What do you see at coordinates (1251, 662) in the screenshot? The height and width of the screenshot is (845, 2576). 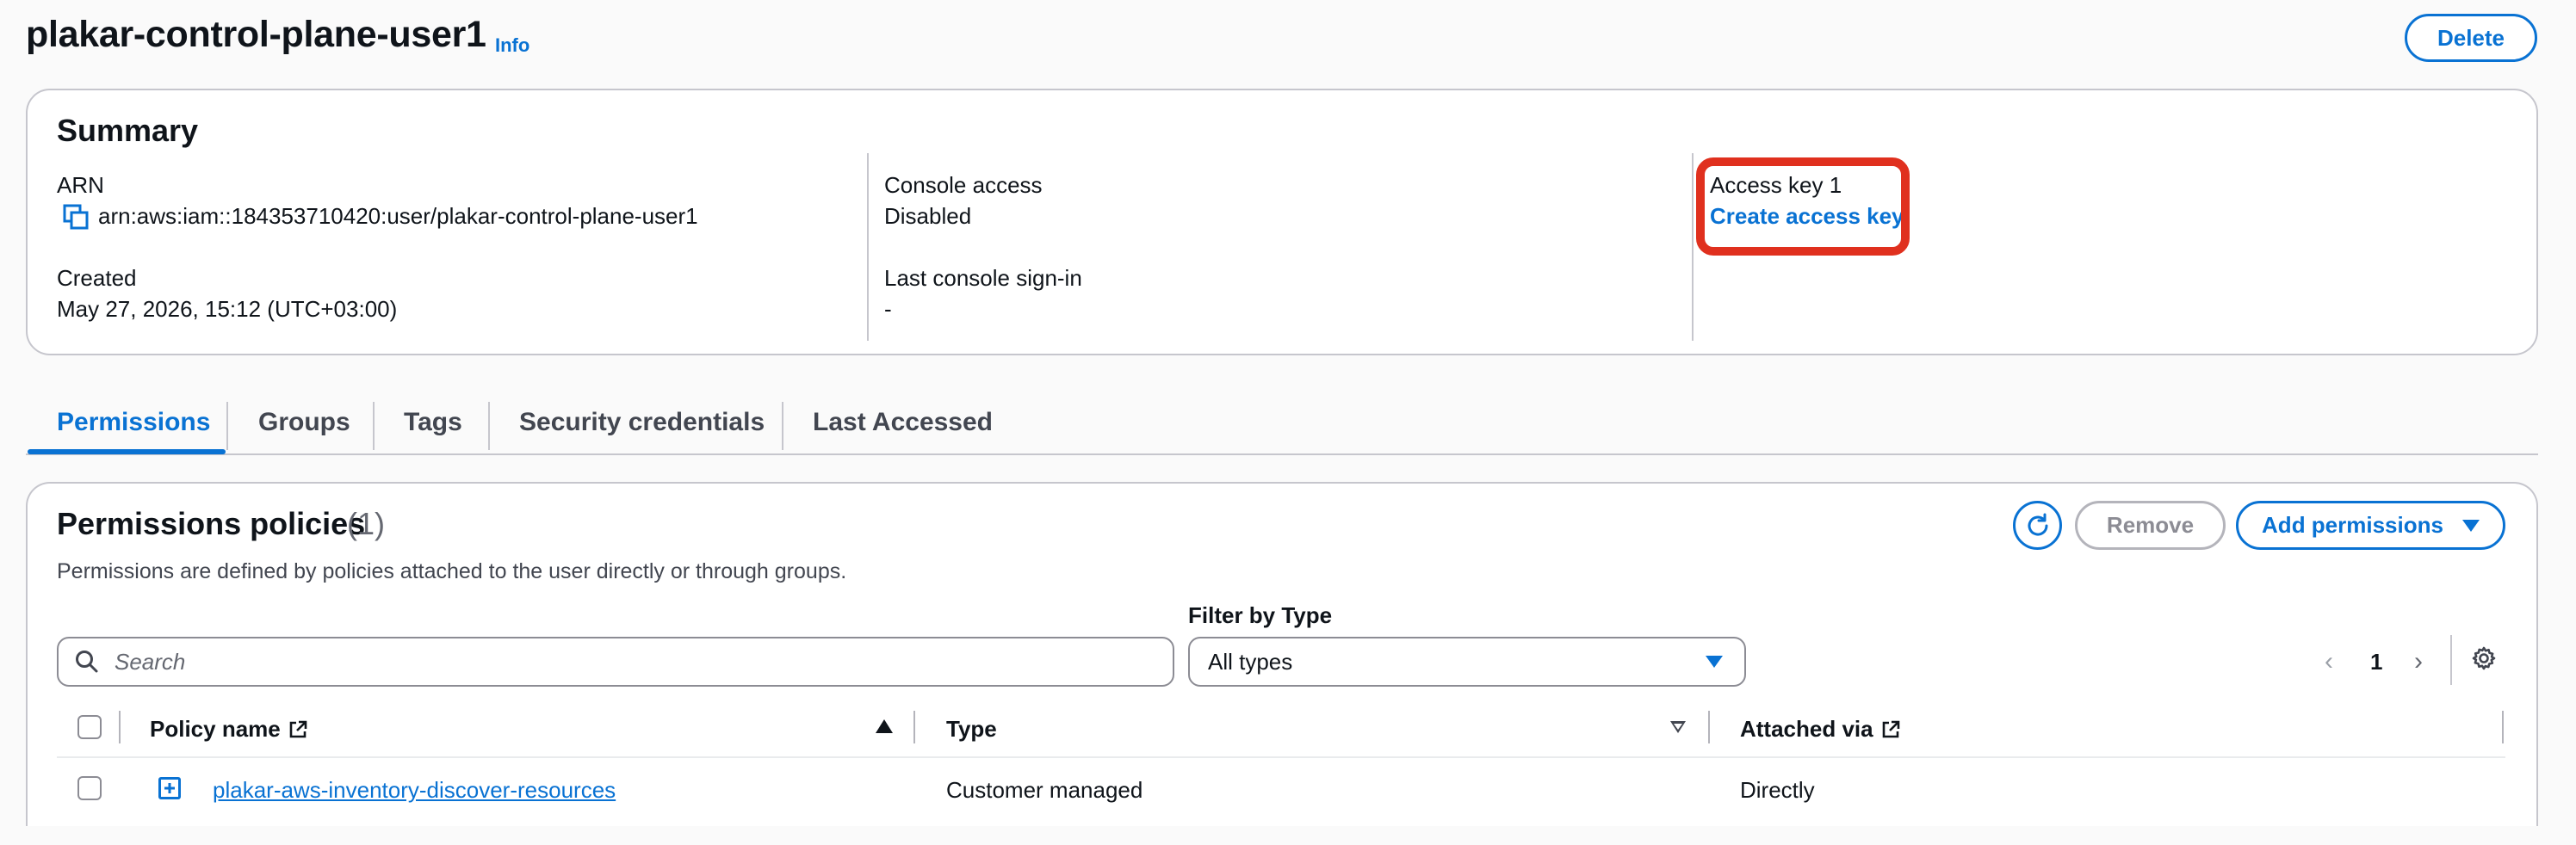 I see `filter-type-value: All types` at bounding box center [1251, 662].